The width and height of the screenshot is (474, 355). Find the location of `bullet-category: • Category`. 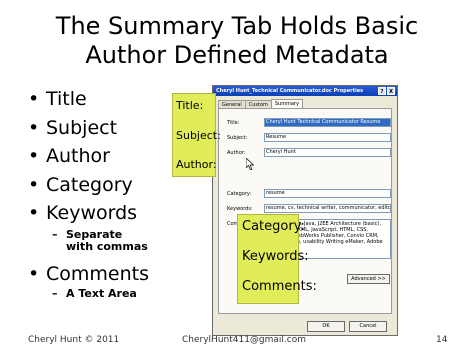

bullet-category: • Category is located at coordinates (108, 185).